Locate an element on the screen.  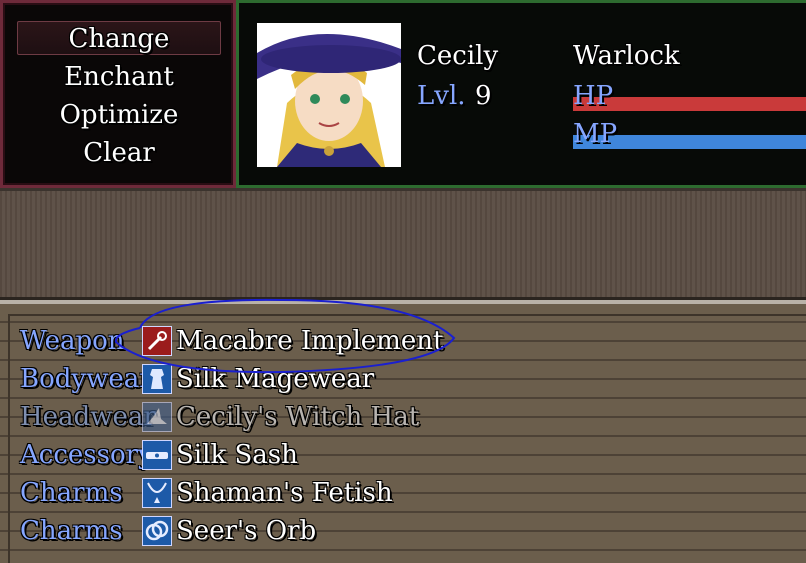
slot-label: Headwear is located at coordinates (88, 417).